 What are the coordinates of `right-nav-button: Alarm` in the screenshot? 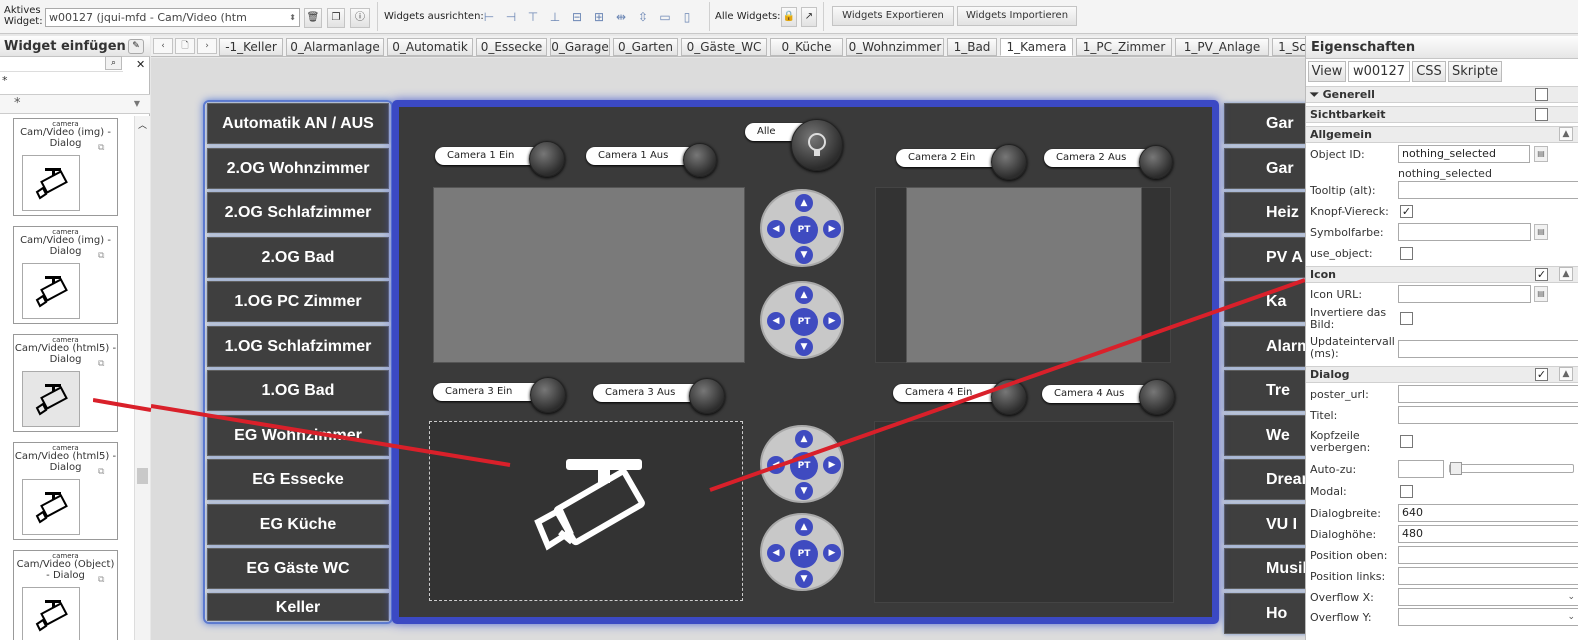 It's located at (1264, 346).